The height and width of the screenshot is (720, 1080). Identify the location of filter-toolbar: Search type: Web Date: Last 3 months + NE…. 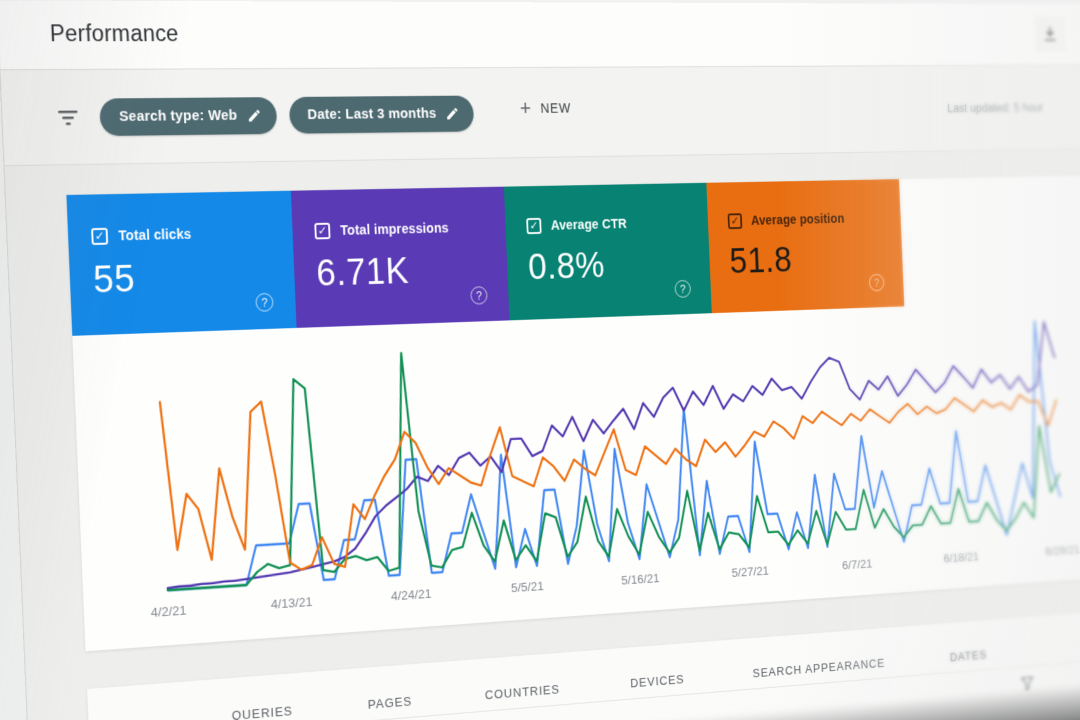
(540, 116).